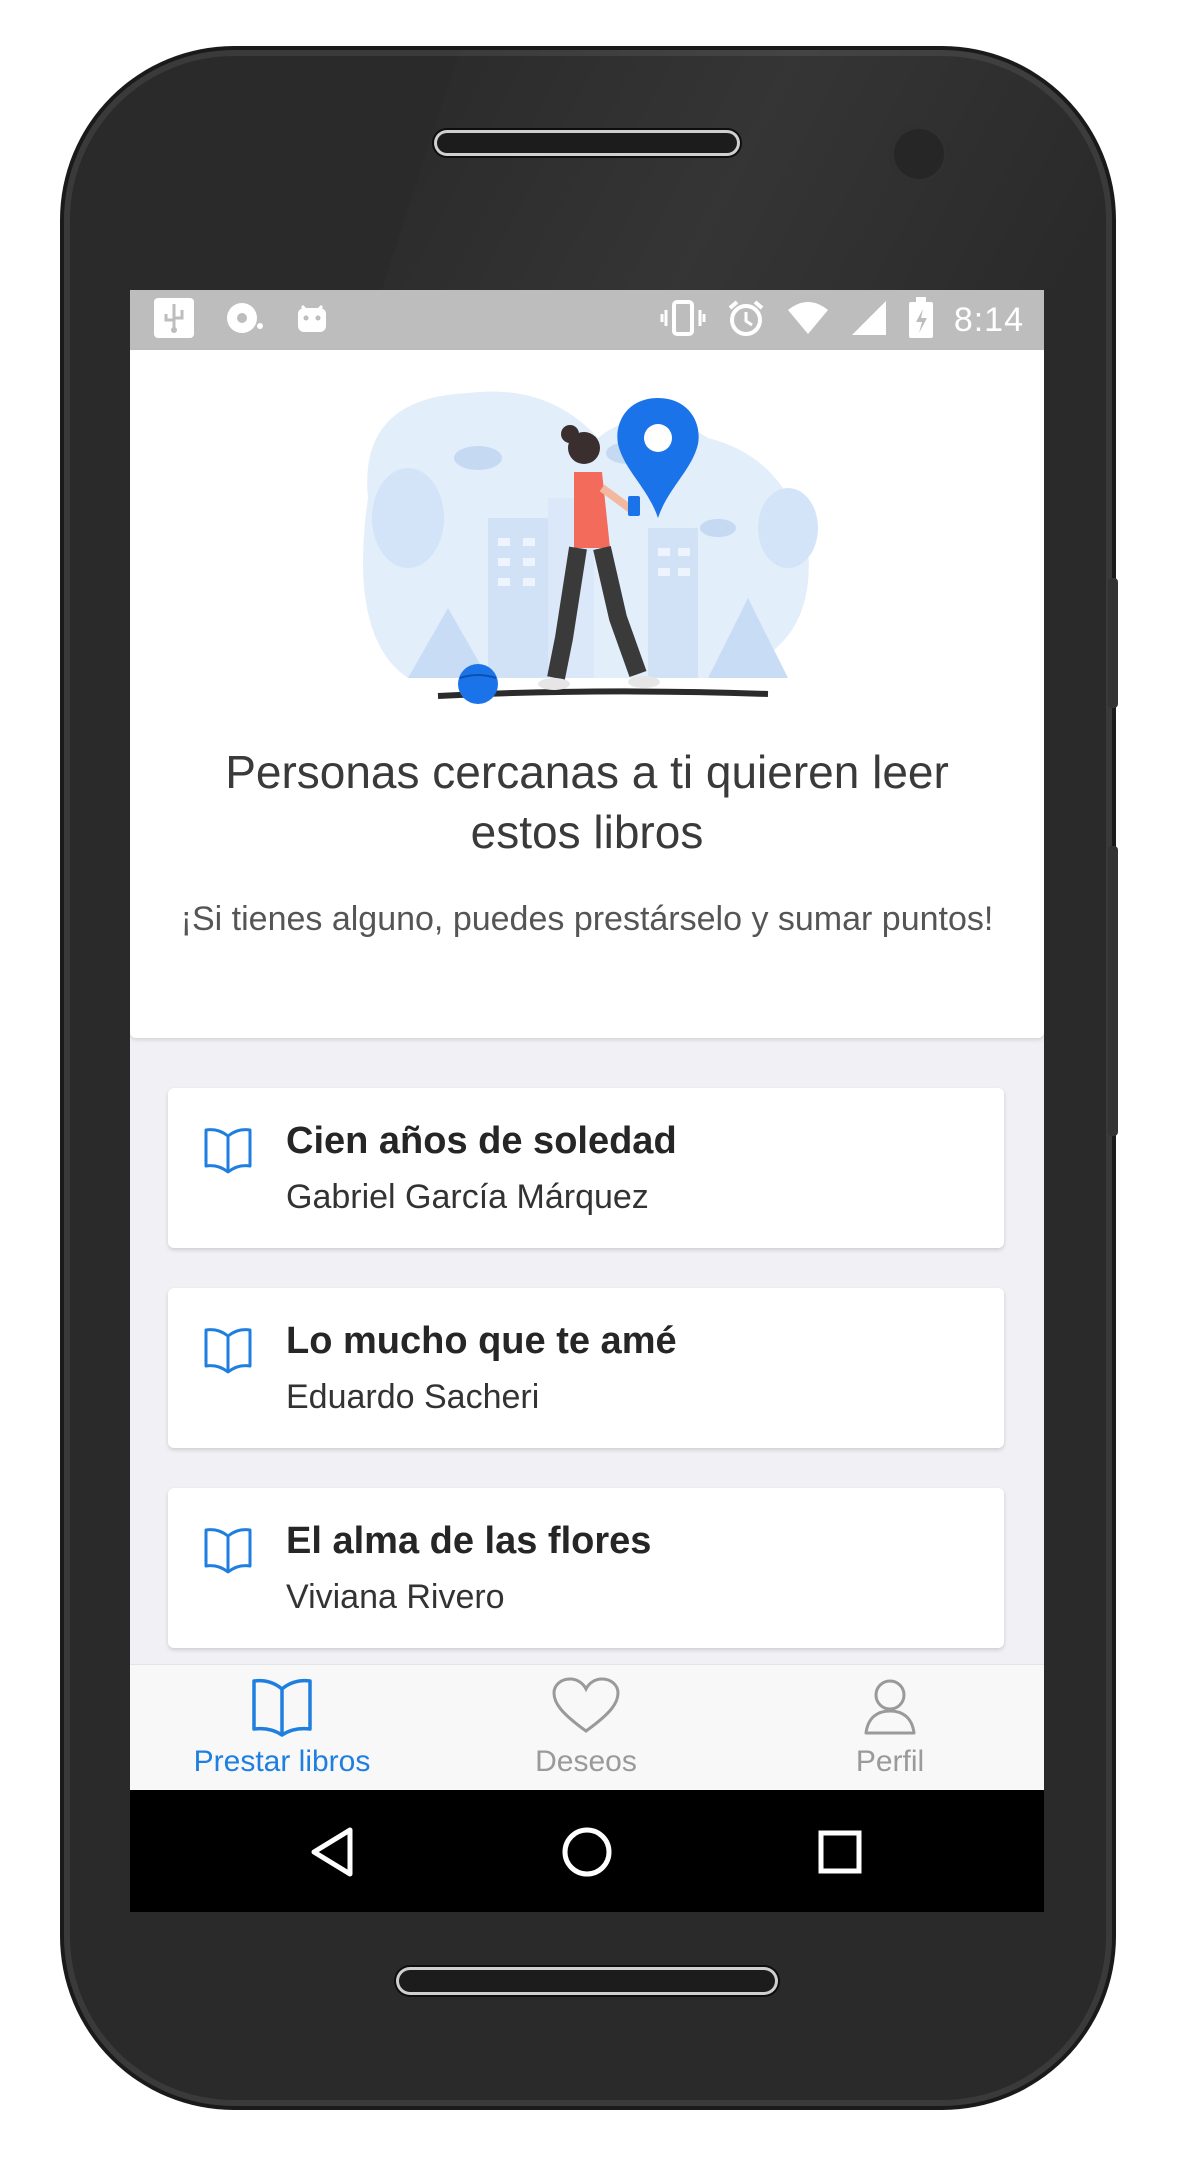  I want to click on bottom-tab-bar: Prestar libros Deseos Perfil, so click(587, 1727).